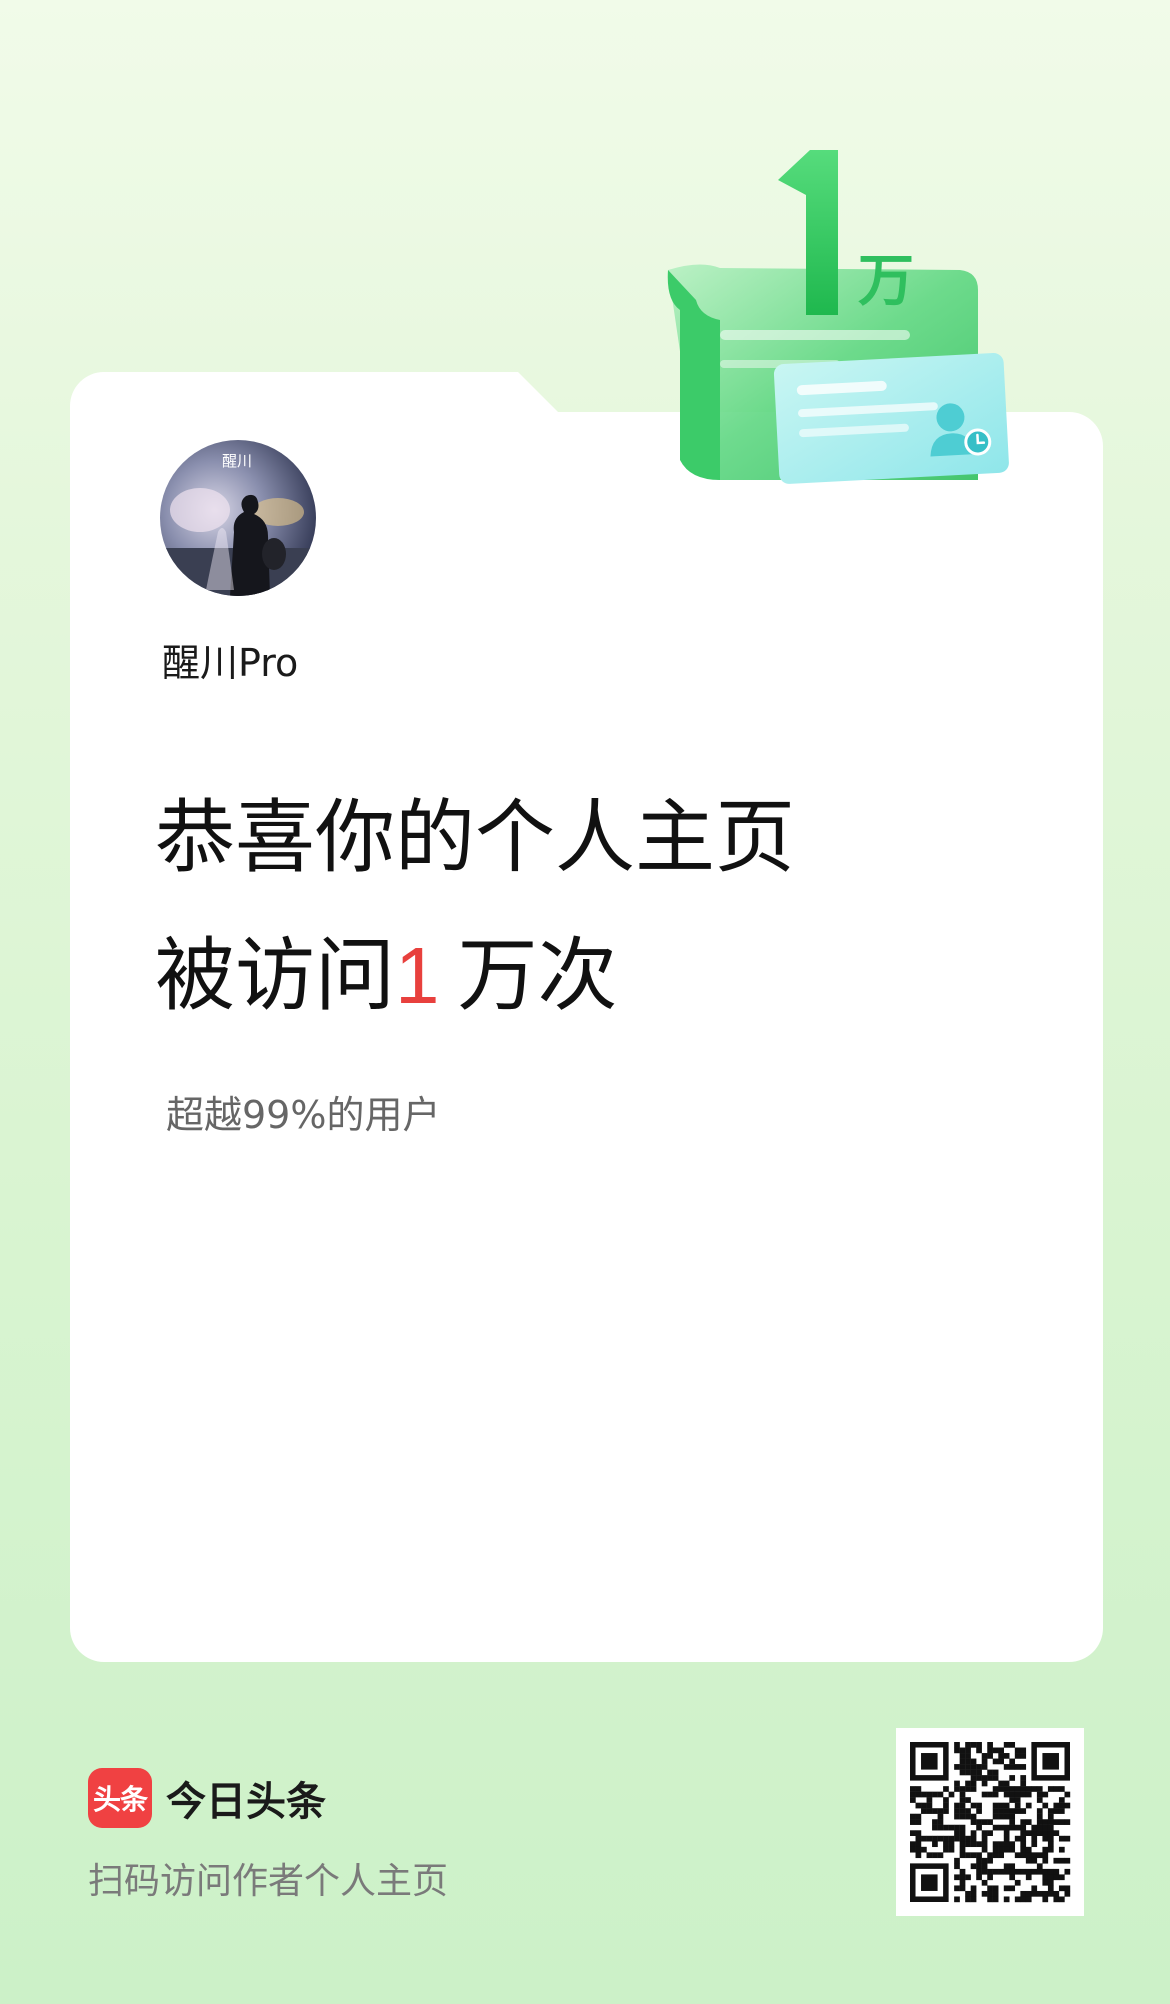 The height and width of the screenshot is (2004, 1170). Describe the element at coordinates (475, 837) in the screenshot. I see `headline-line-1: 恭喜你的个人主页` at that location.